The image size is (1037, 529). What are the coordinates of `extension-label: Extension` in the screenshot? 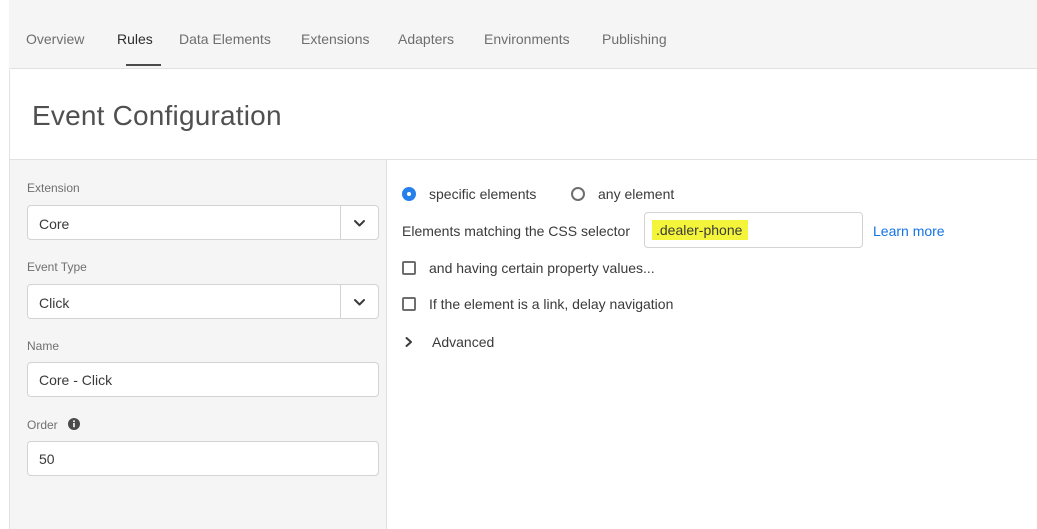 It's located at (53, 188).